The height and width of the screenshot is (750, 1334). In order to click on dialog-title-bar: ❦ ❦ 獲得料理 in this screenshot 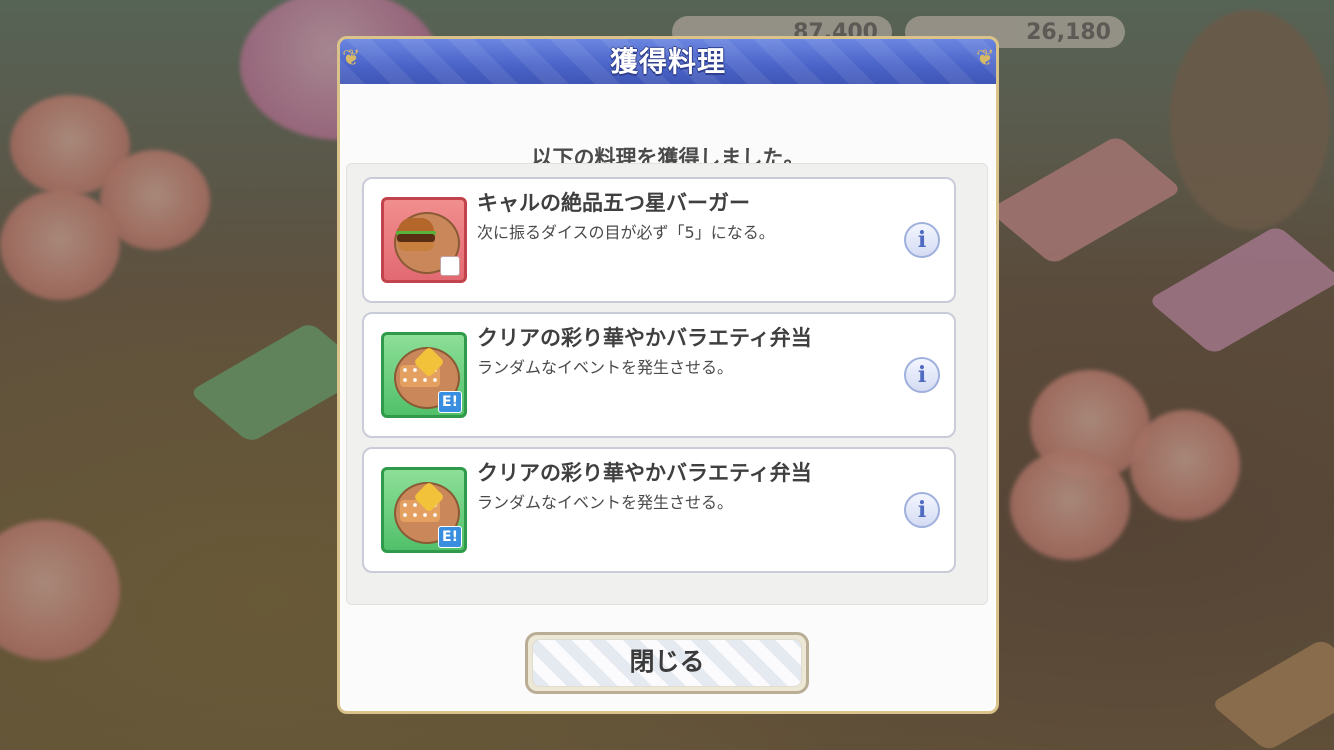, I will do `click(668, 60)`.